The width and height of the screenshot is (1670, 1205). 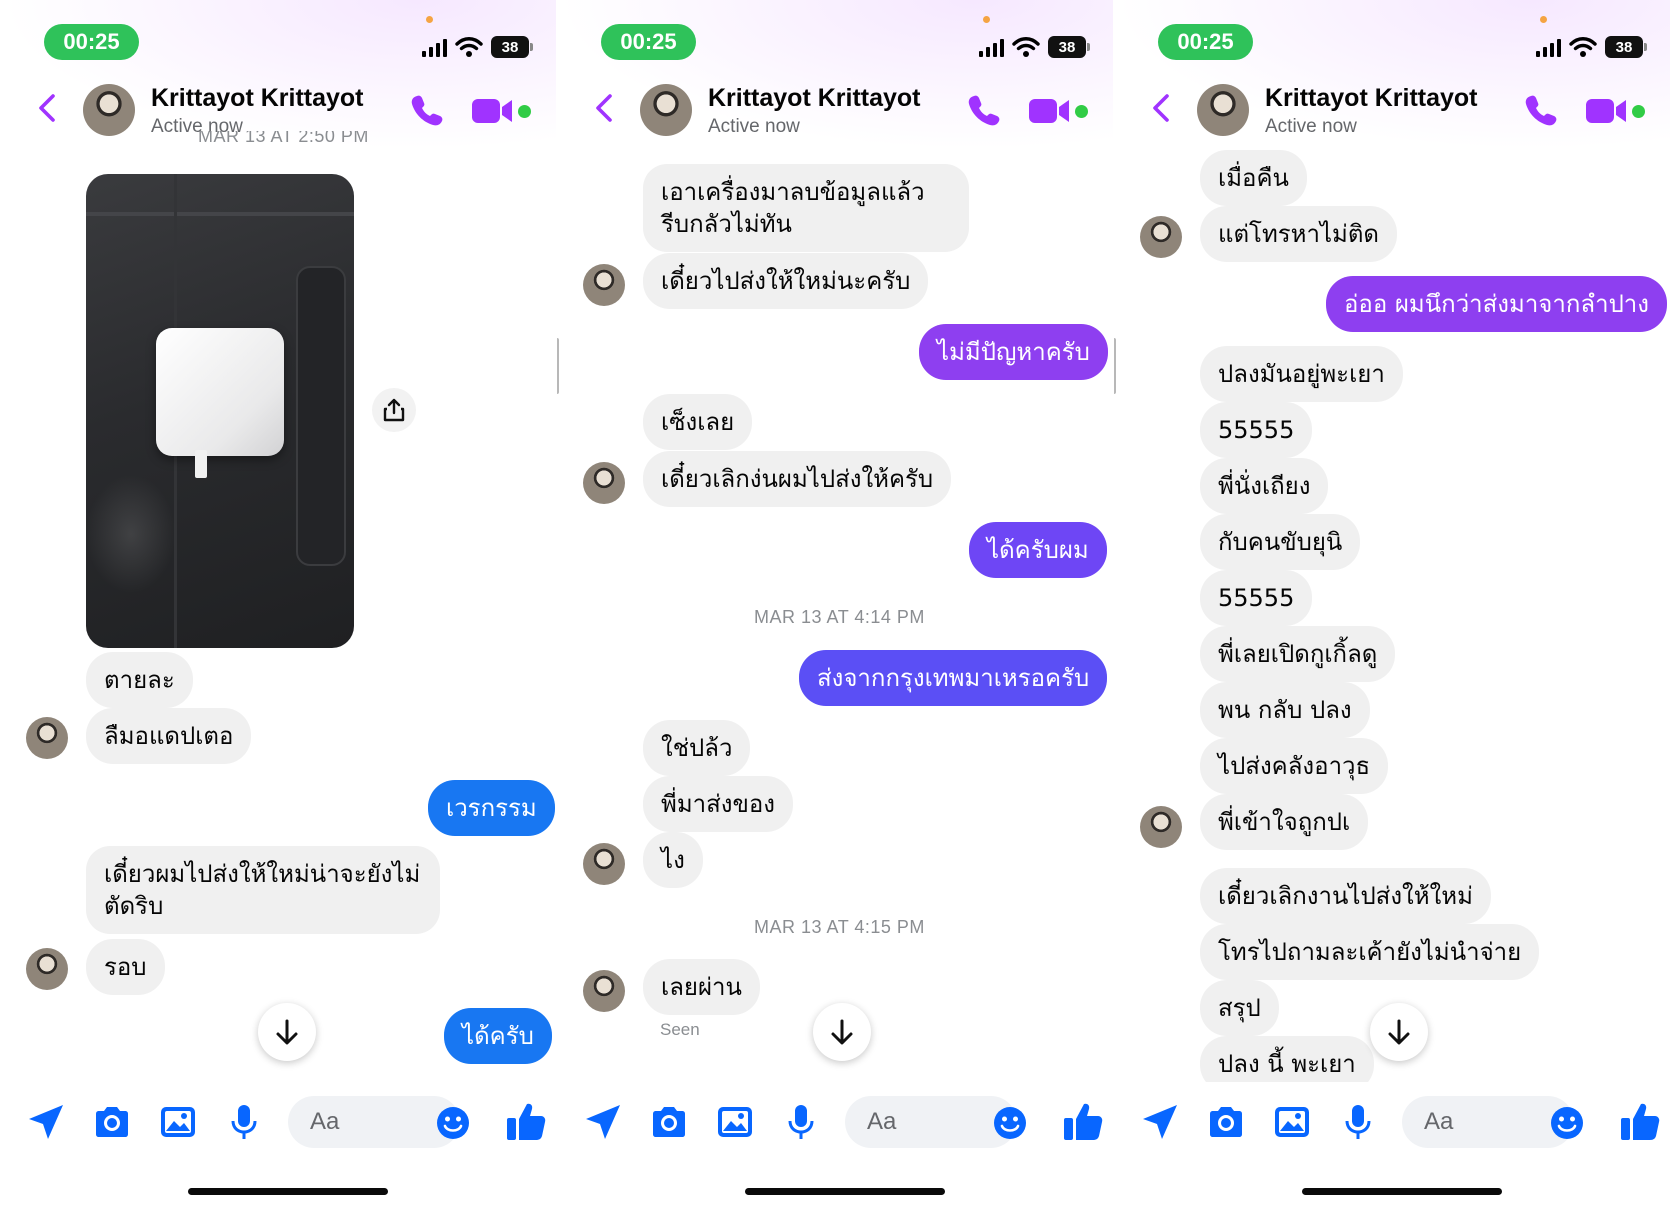 What do you see at coordinates (786, 281) in the screenshot?
I see `message-incoming: เดี๋ยวไปส่งให้ใหม่นะครับ` at bounding box center [786, 281].